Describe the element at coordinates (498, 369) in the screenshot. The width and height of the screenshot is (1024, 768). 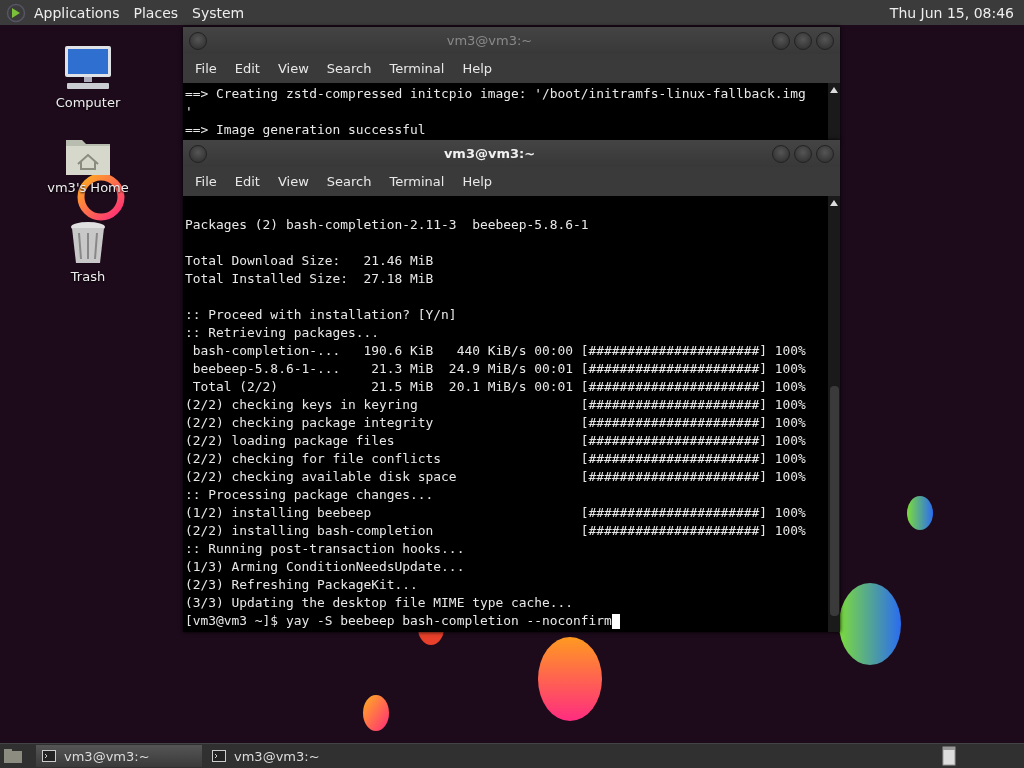
I see `terminal-line: beebeep-5.8.6-1-... 21.3 MiB 24.9 MiB/s 00:01 [######################] 100%` at that location.